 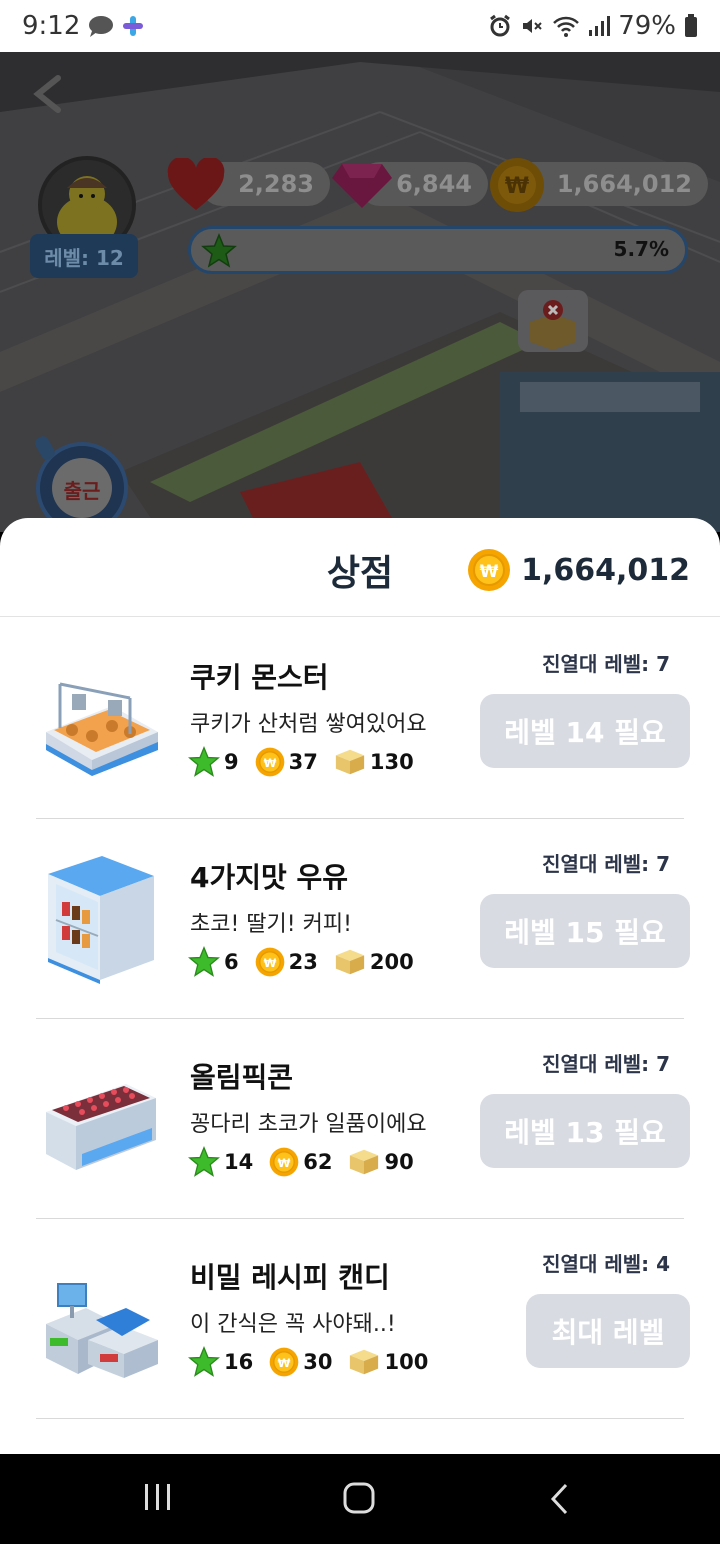 What do you see at coordinates (239, 1162) in the screenshot?
I see `item-star-value: 14` at bounding box center [239, 1162].